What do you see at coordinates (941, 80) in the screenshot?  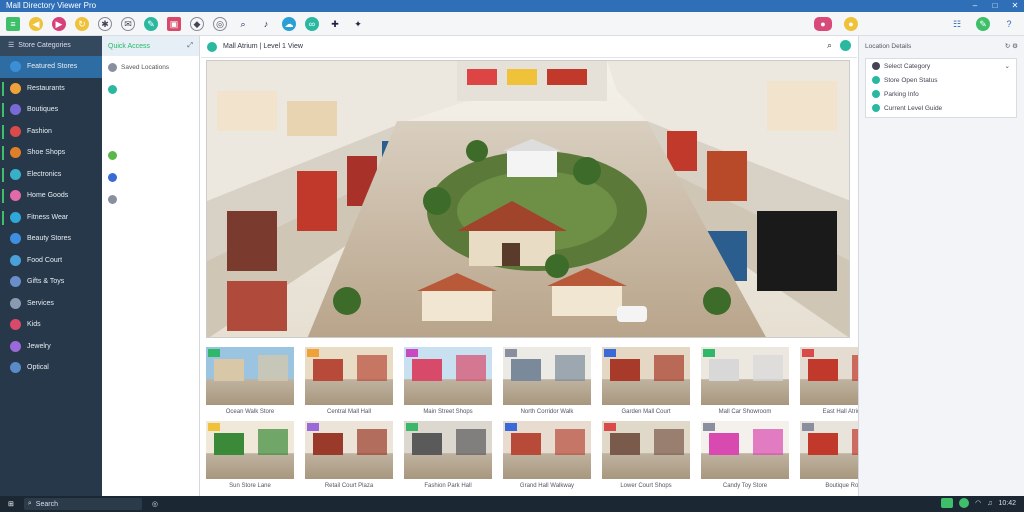 I see `detail-row: Store Open Status` at bounding box center [941, 80].